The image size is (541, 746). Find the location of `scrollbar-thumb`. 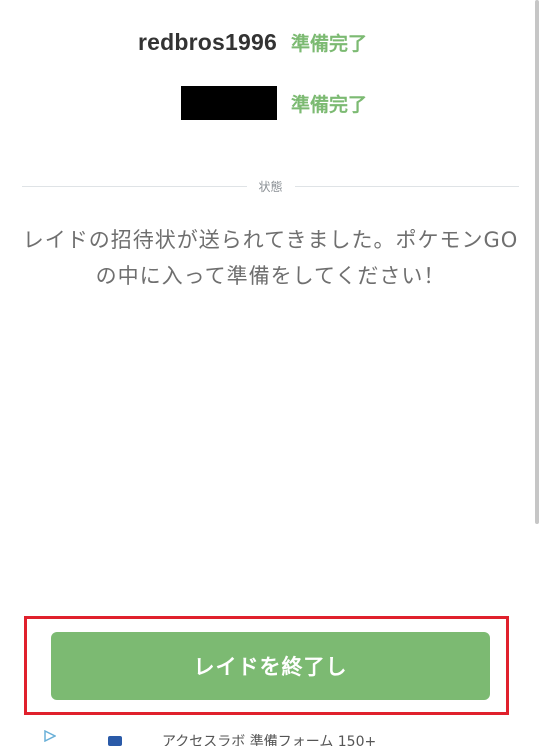

scrollbar-thumb is located at coordinates (537, 262).